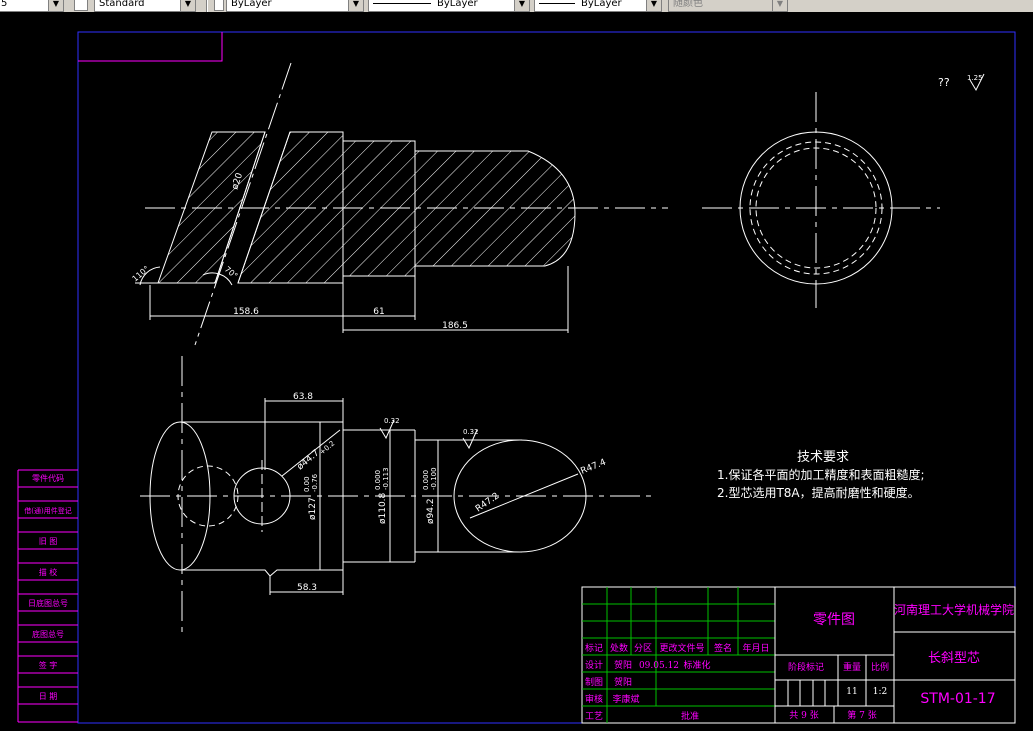  Describe the element at coordinates (386, 478) in the screenshot. I see `dim-tol110b: -0.113` at that location.